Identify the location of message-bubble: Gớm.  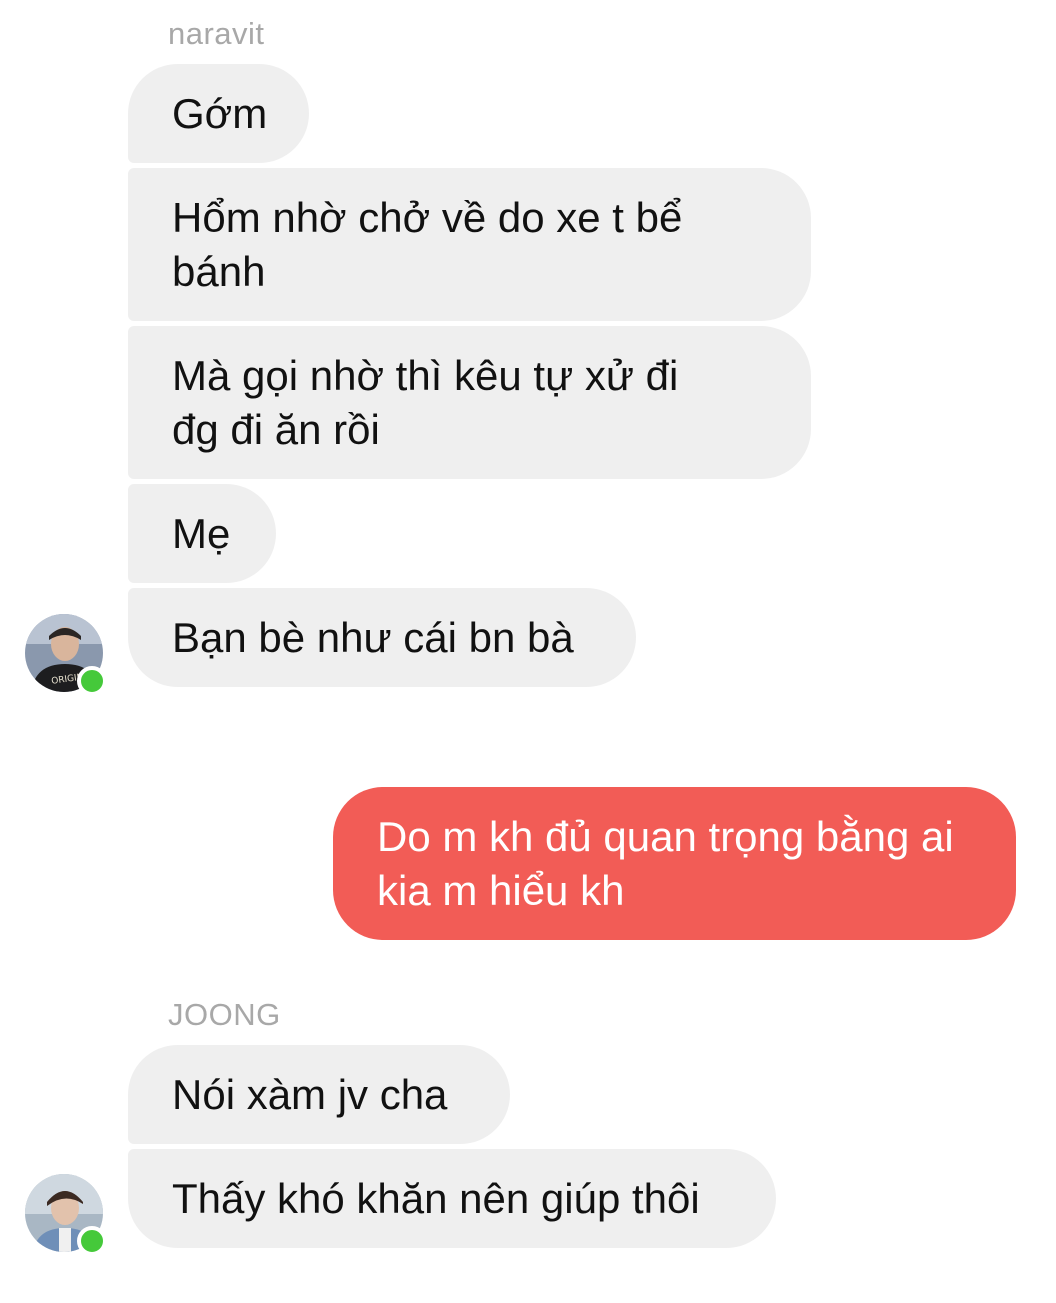
(218, 113).